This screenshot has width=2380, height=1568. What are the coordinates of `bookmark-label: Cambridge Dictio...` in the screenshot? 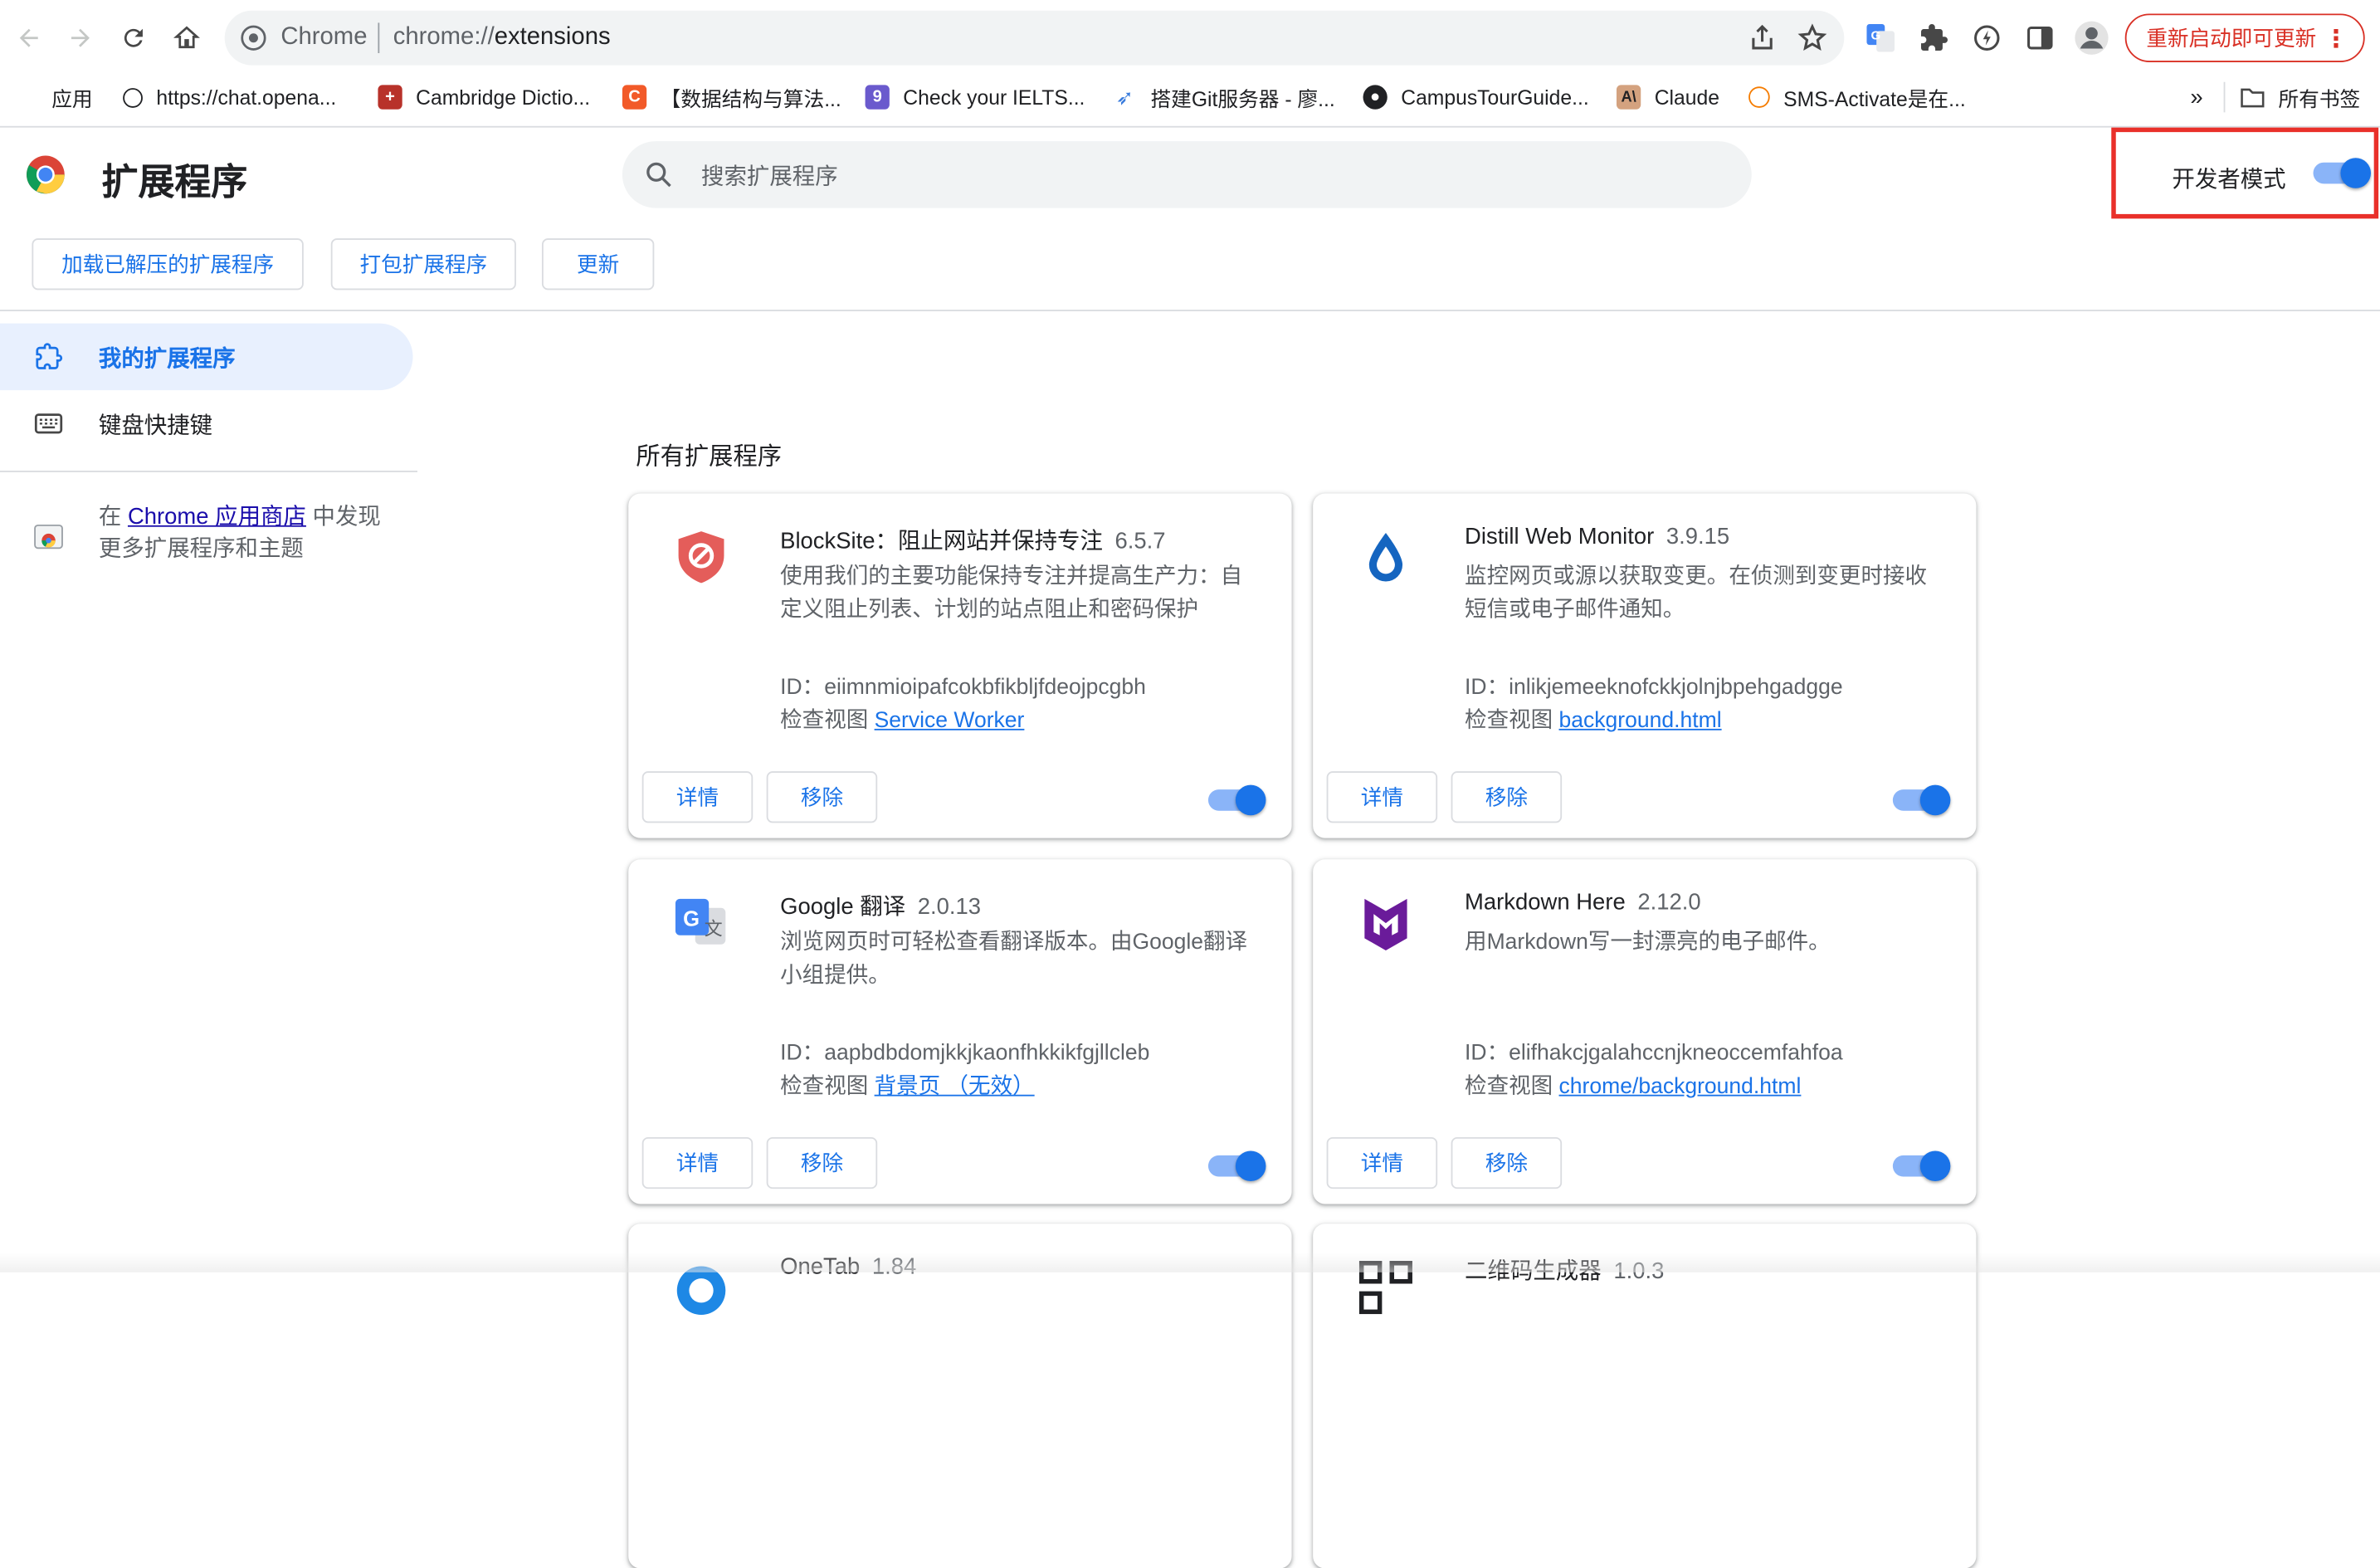 It's located at (503, 97).